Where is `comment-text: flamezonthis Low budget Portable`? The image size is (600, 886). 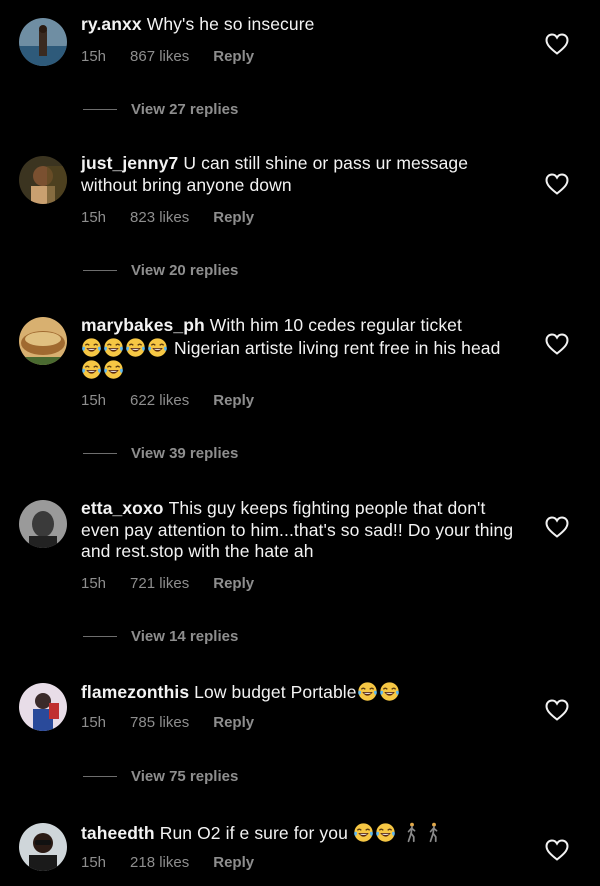
comment-text: flamezonthis Low budget Portable is located at coordinates (301, 692).